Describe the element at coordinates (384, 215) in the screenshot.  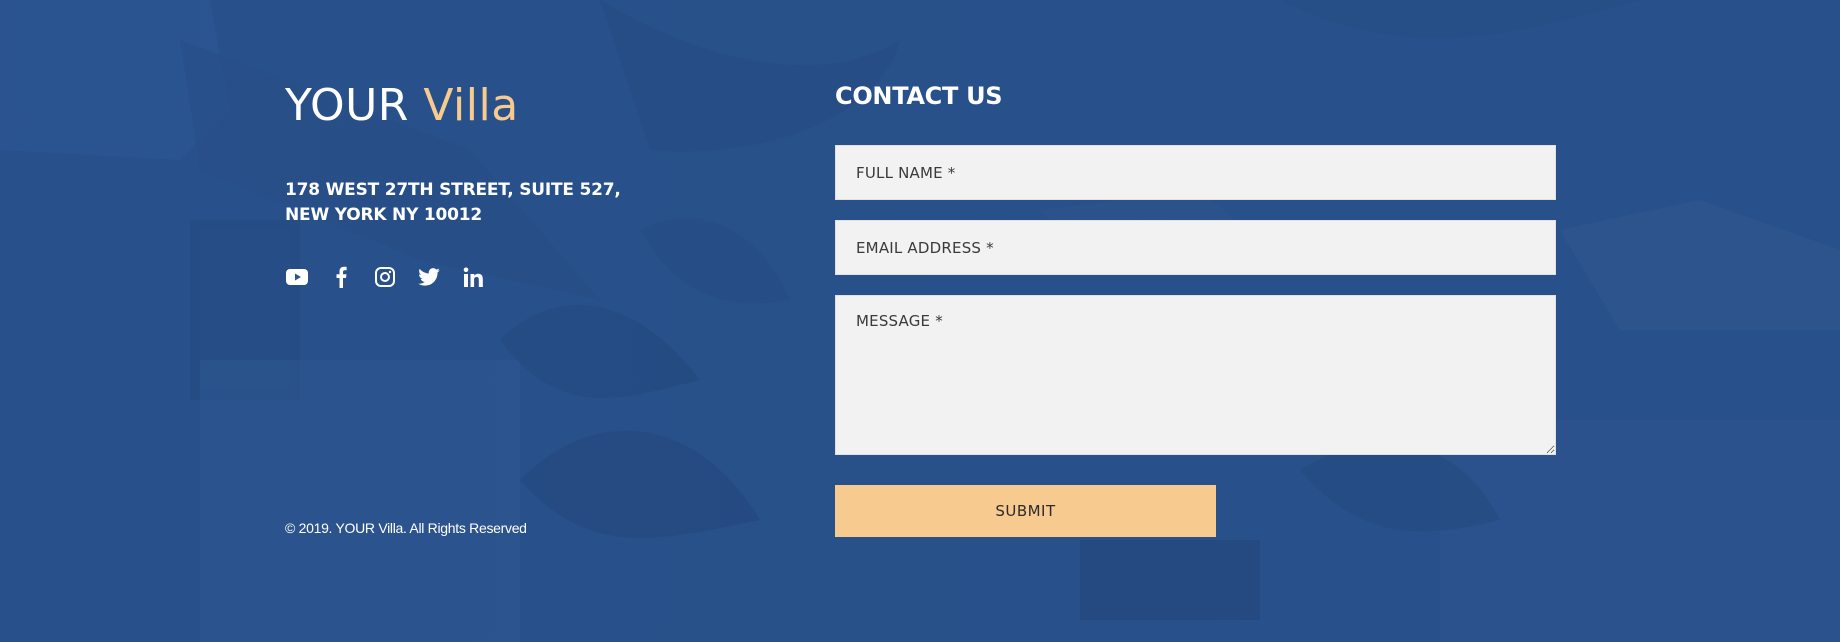
I see `address-line-2: NEW YORK NY 10012` at that location.